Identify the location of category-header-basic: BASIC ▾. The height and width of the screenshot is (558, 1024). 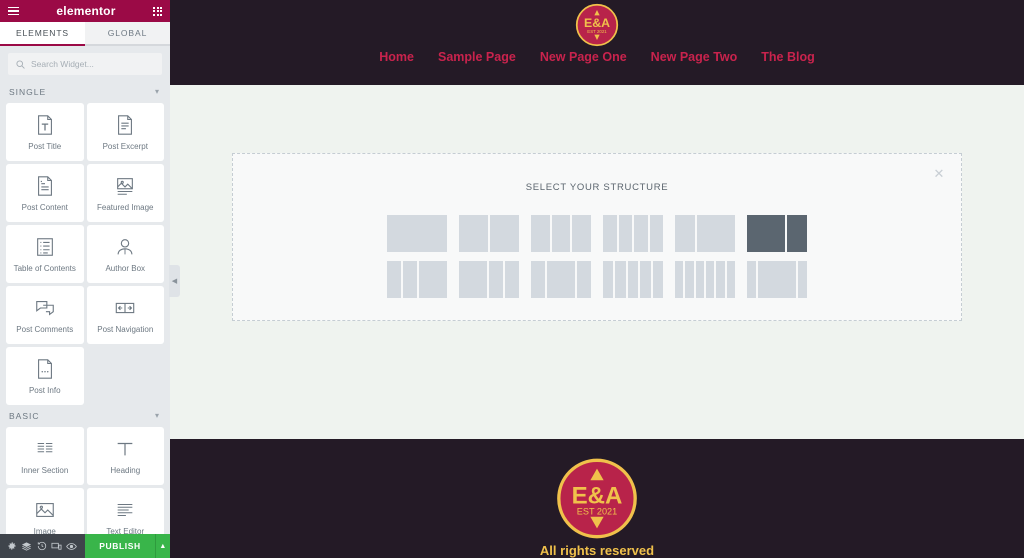
(85, 416).